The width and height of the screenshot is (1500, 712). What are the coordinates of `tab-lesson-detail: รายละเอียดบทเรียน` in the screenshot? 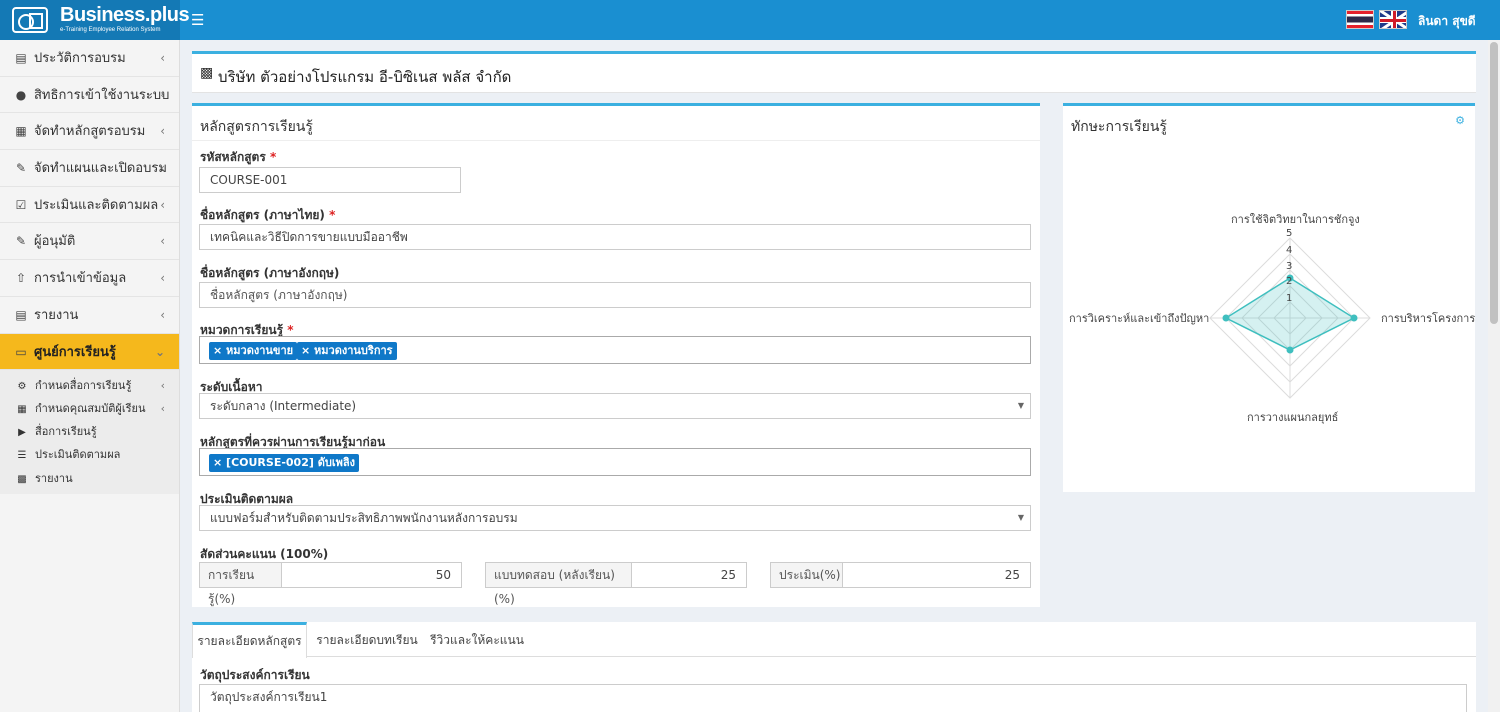 It's located at (367, 639).